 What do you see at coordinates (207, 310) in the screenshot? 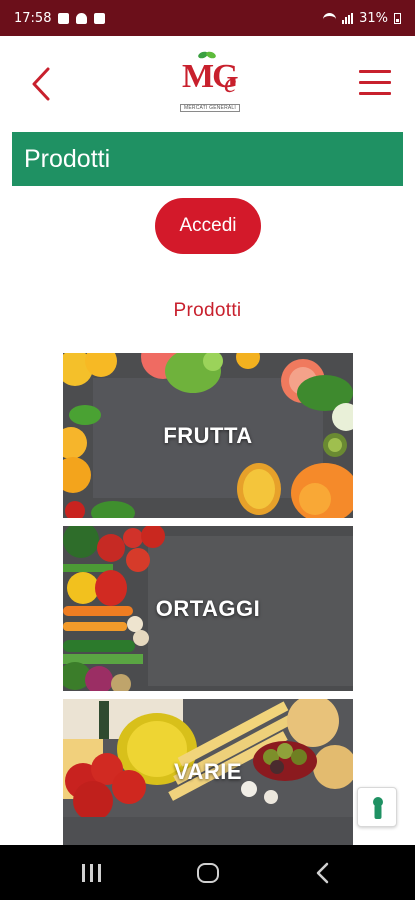
I see `section-title: Prodotti` at bounding box center [207, 310].